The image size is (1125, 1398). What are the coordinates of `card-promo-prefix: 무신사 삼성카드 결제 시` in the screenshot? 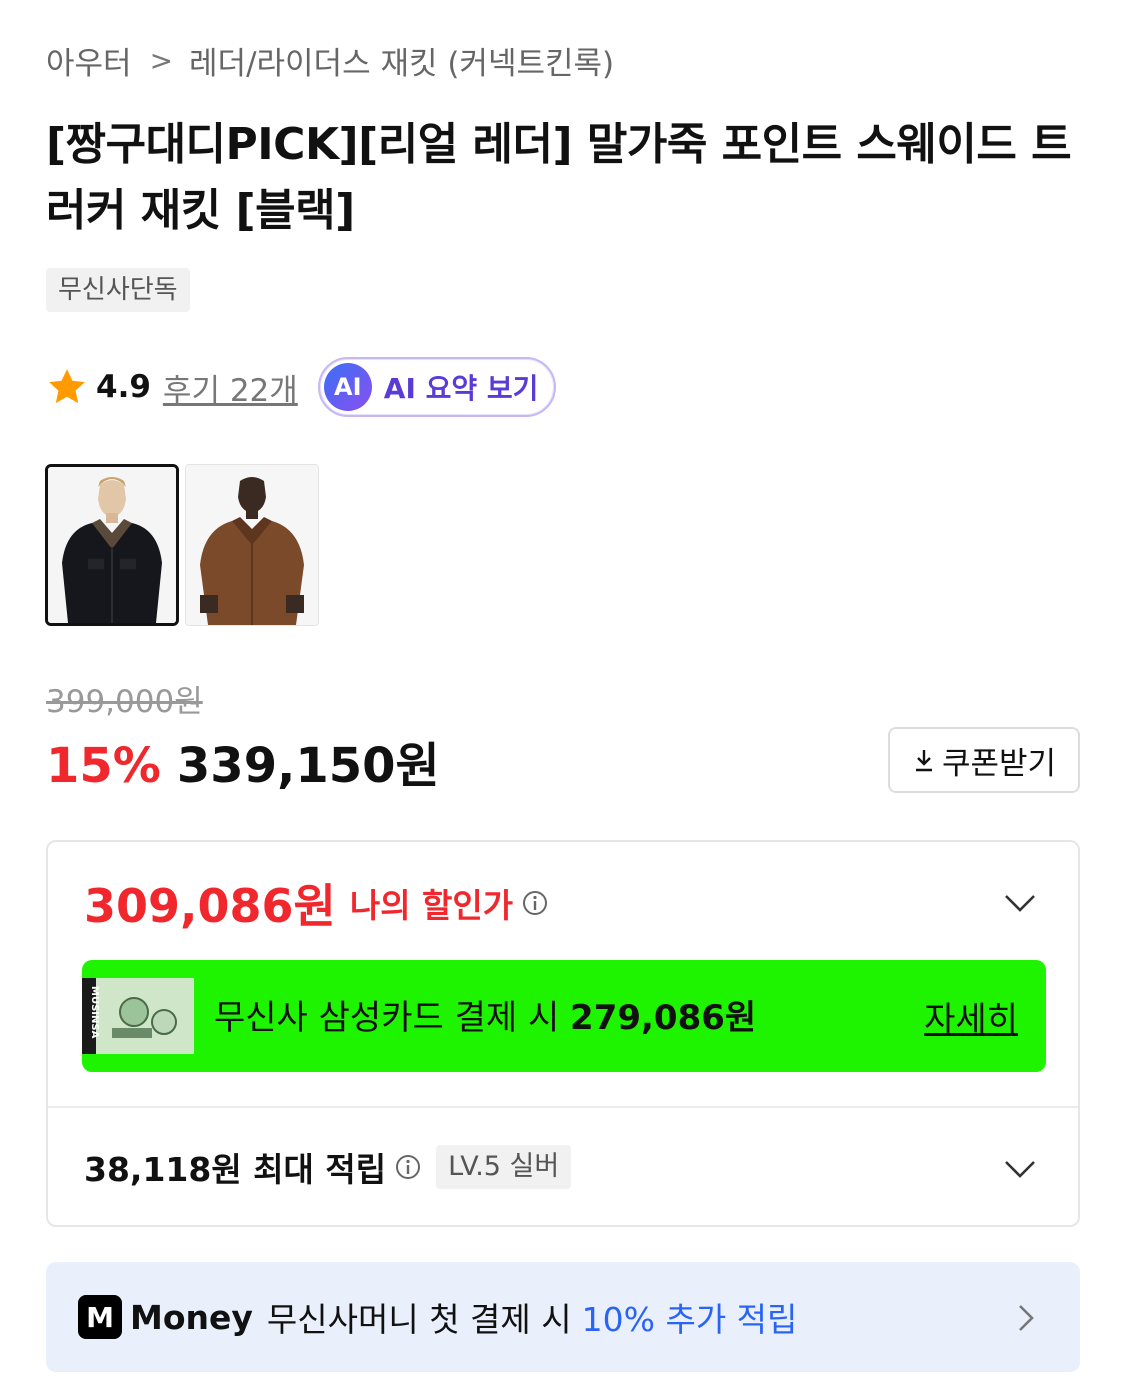 It's located at (387, 1018).